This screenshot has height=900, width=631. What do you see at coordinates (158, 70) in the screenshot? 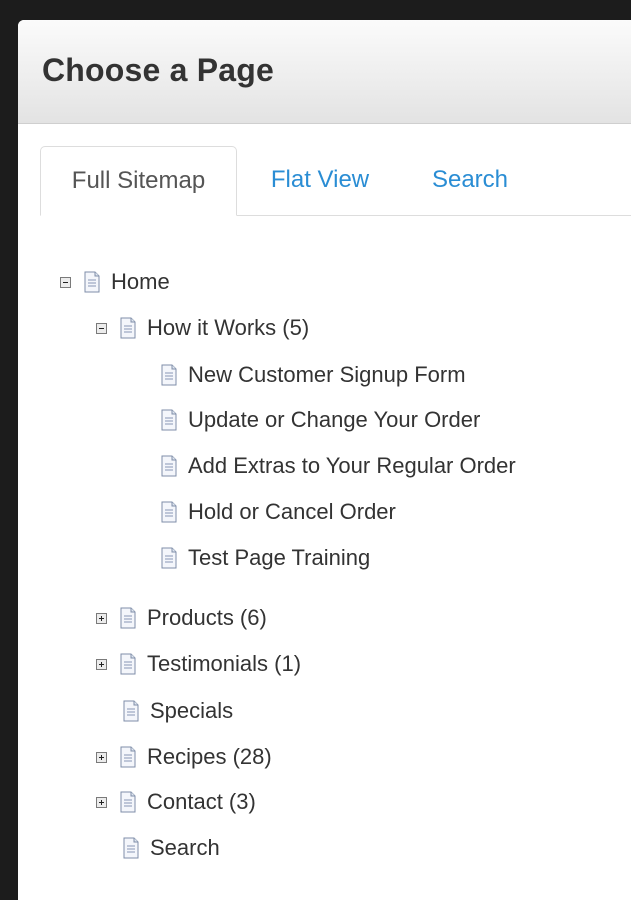
I see `dialog-title: Choose a Page` at bounding box center [158, 70].